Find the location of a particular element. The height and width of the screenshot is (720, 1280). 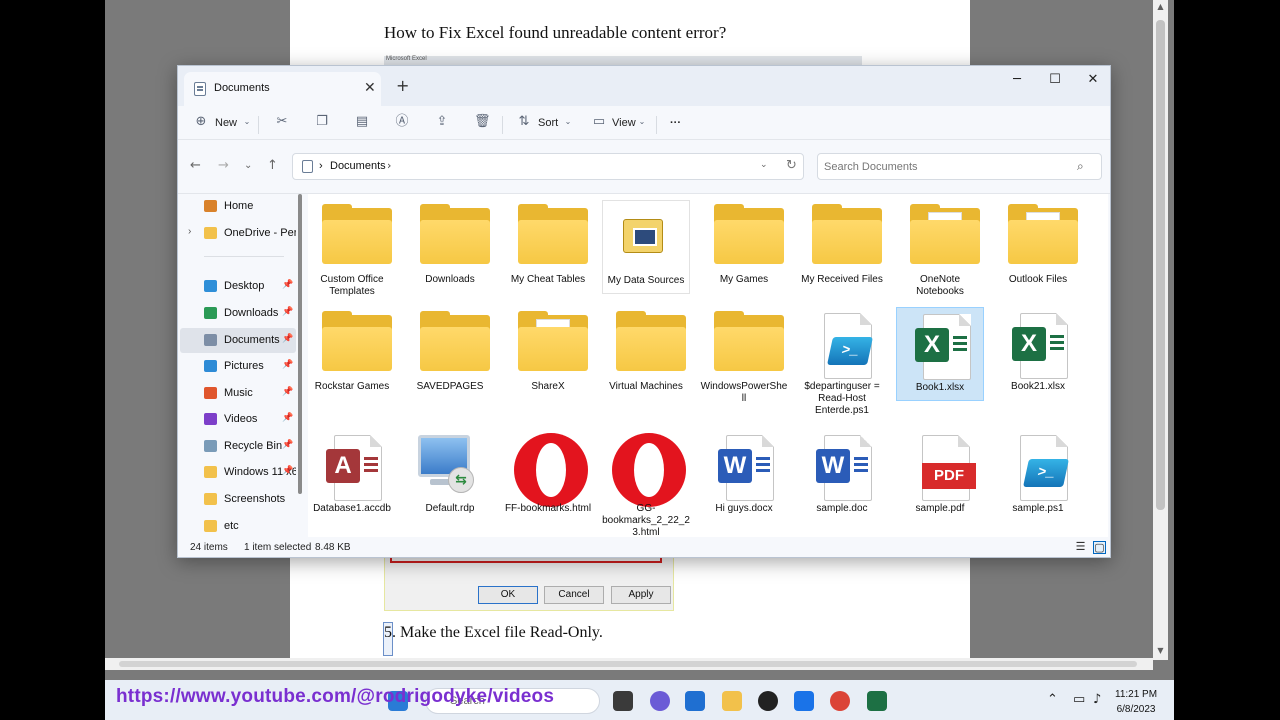

details-view-icon: ☰ is located at coordinates (1080, 547).